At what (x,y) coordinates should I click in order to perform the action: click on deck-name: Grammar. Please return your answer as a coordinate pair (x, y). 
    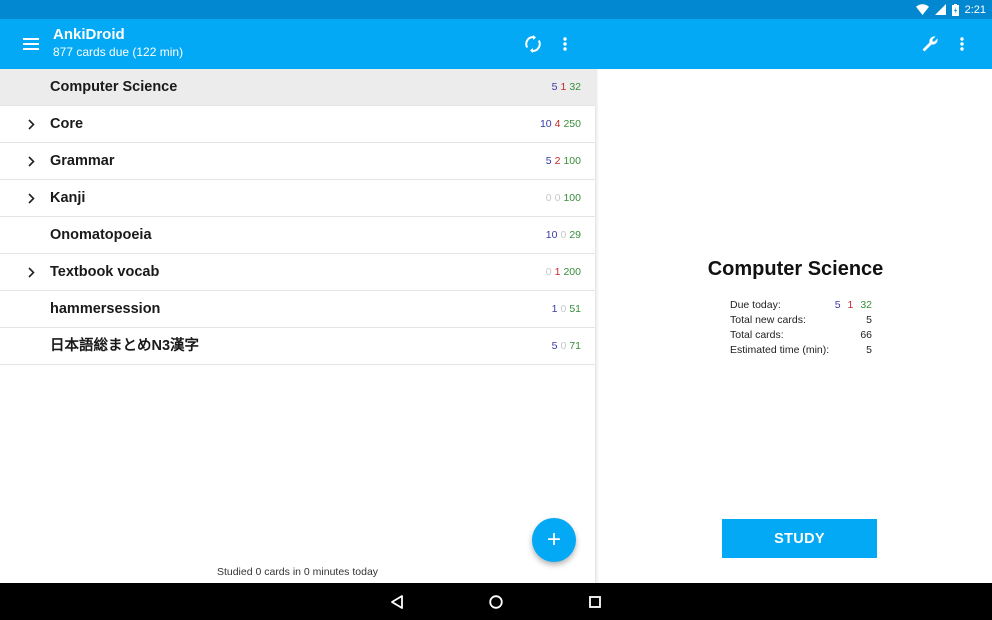
    Looking at the image, I should click on (82, 161).